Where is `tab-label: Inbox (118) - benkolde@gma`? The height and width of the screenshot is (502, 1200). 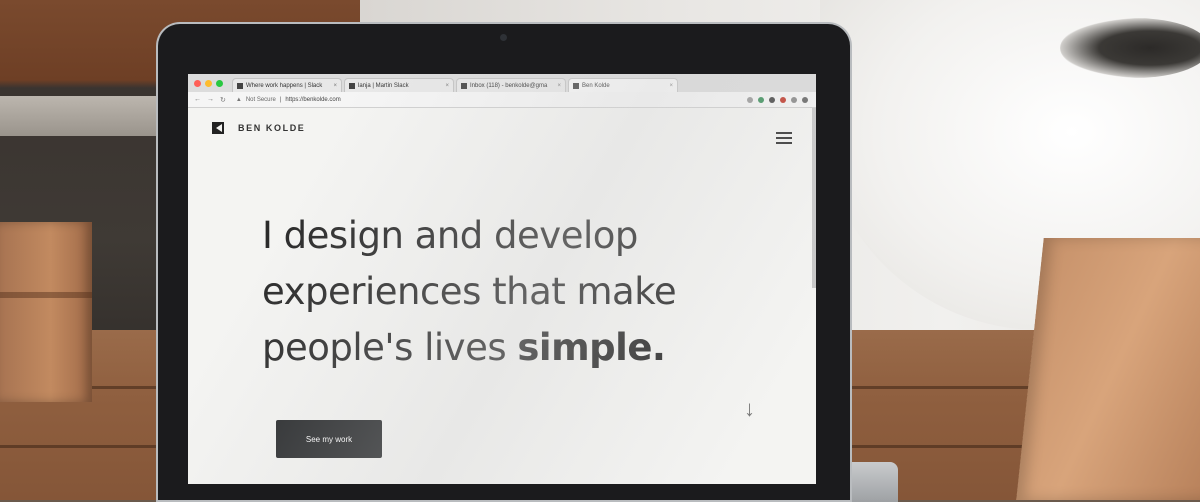
tab-label: Inbox (118) - benkolde@gma is located at coordinates (509, 85).